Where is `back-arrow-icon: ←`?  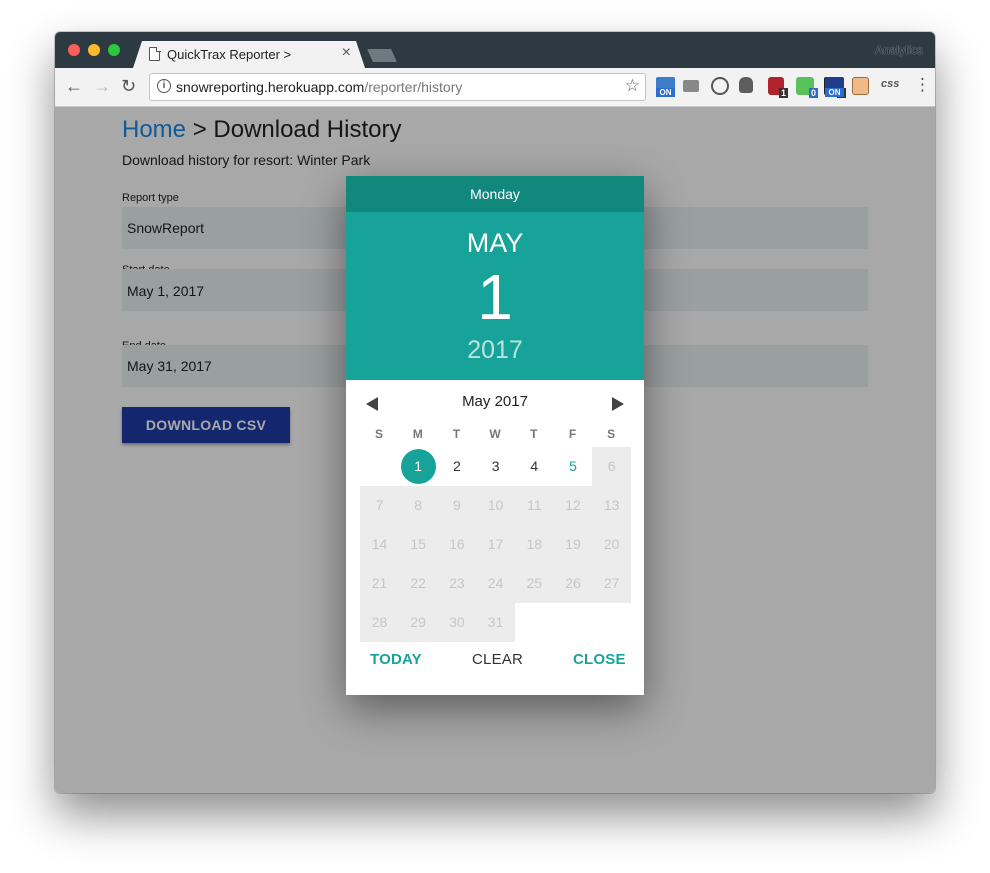 back-arrow-icon: ← is located at coordinates (74, 86).